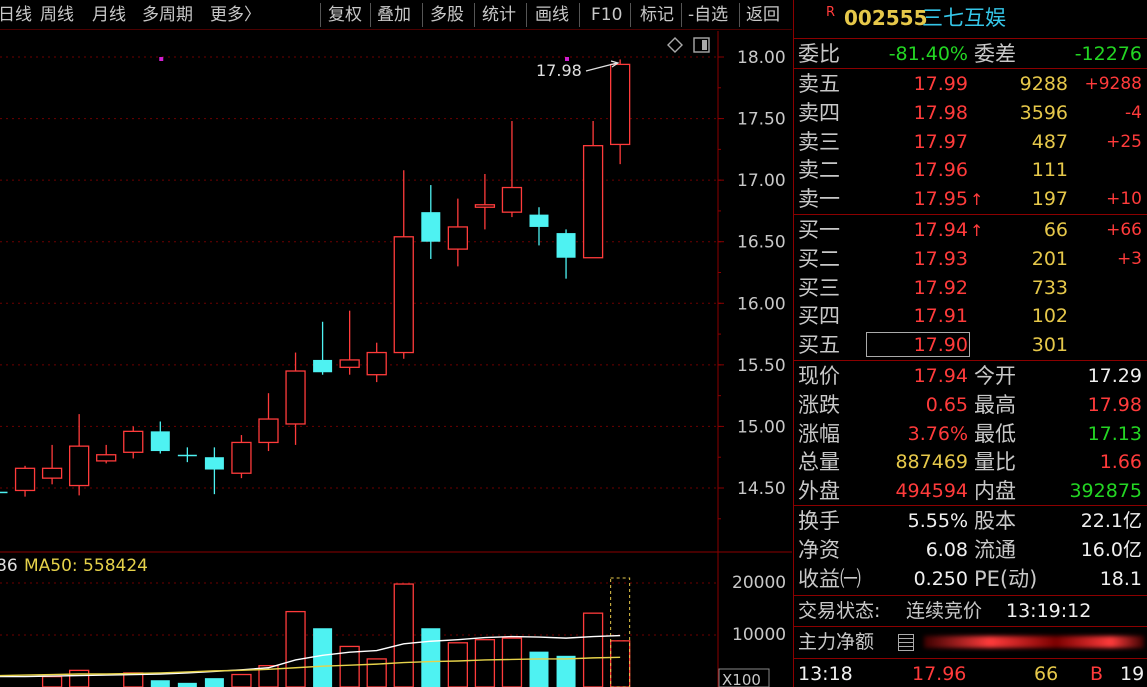  I want to click on stat-row: 现价 17.94 今开 17.29, so click(970, 376).